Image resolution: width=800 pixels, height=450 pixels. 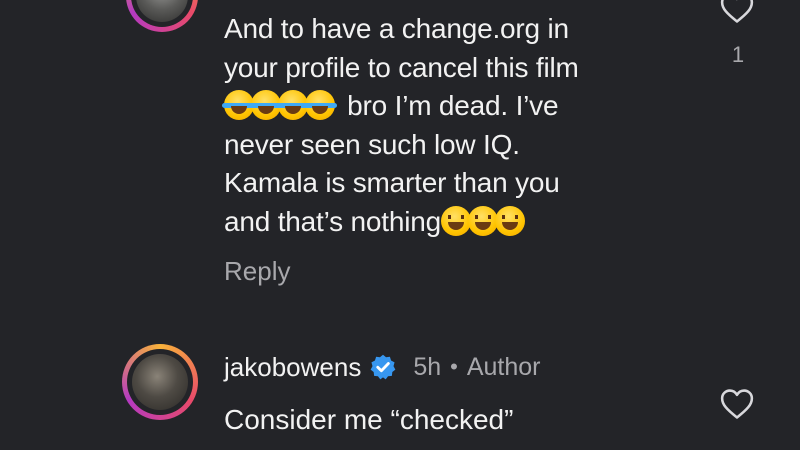 What do you see at coordinates (738, 54) in the screenshot?
I see `like-count: 1` at bounding box center [738, 54].